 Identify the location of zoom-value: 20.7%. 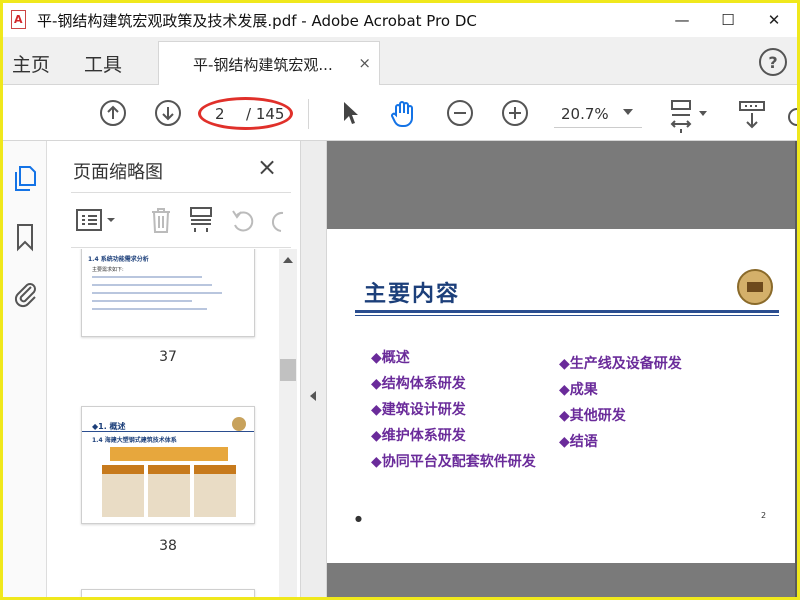
(585, 114).